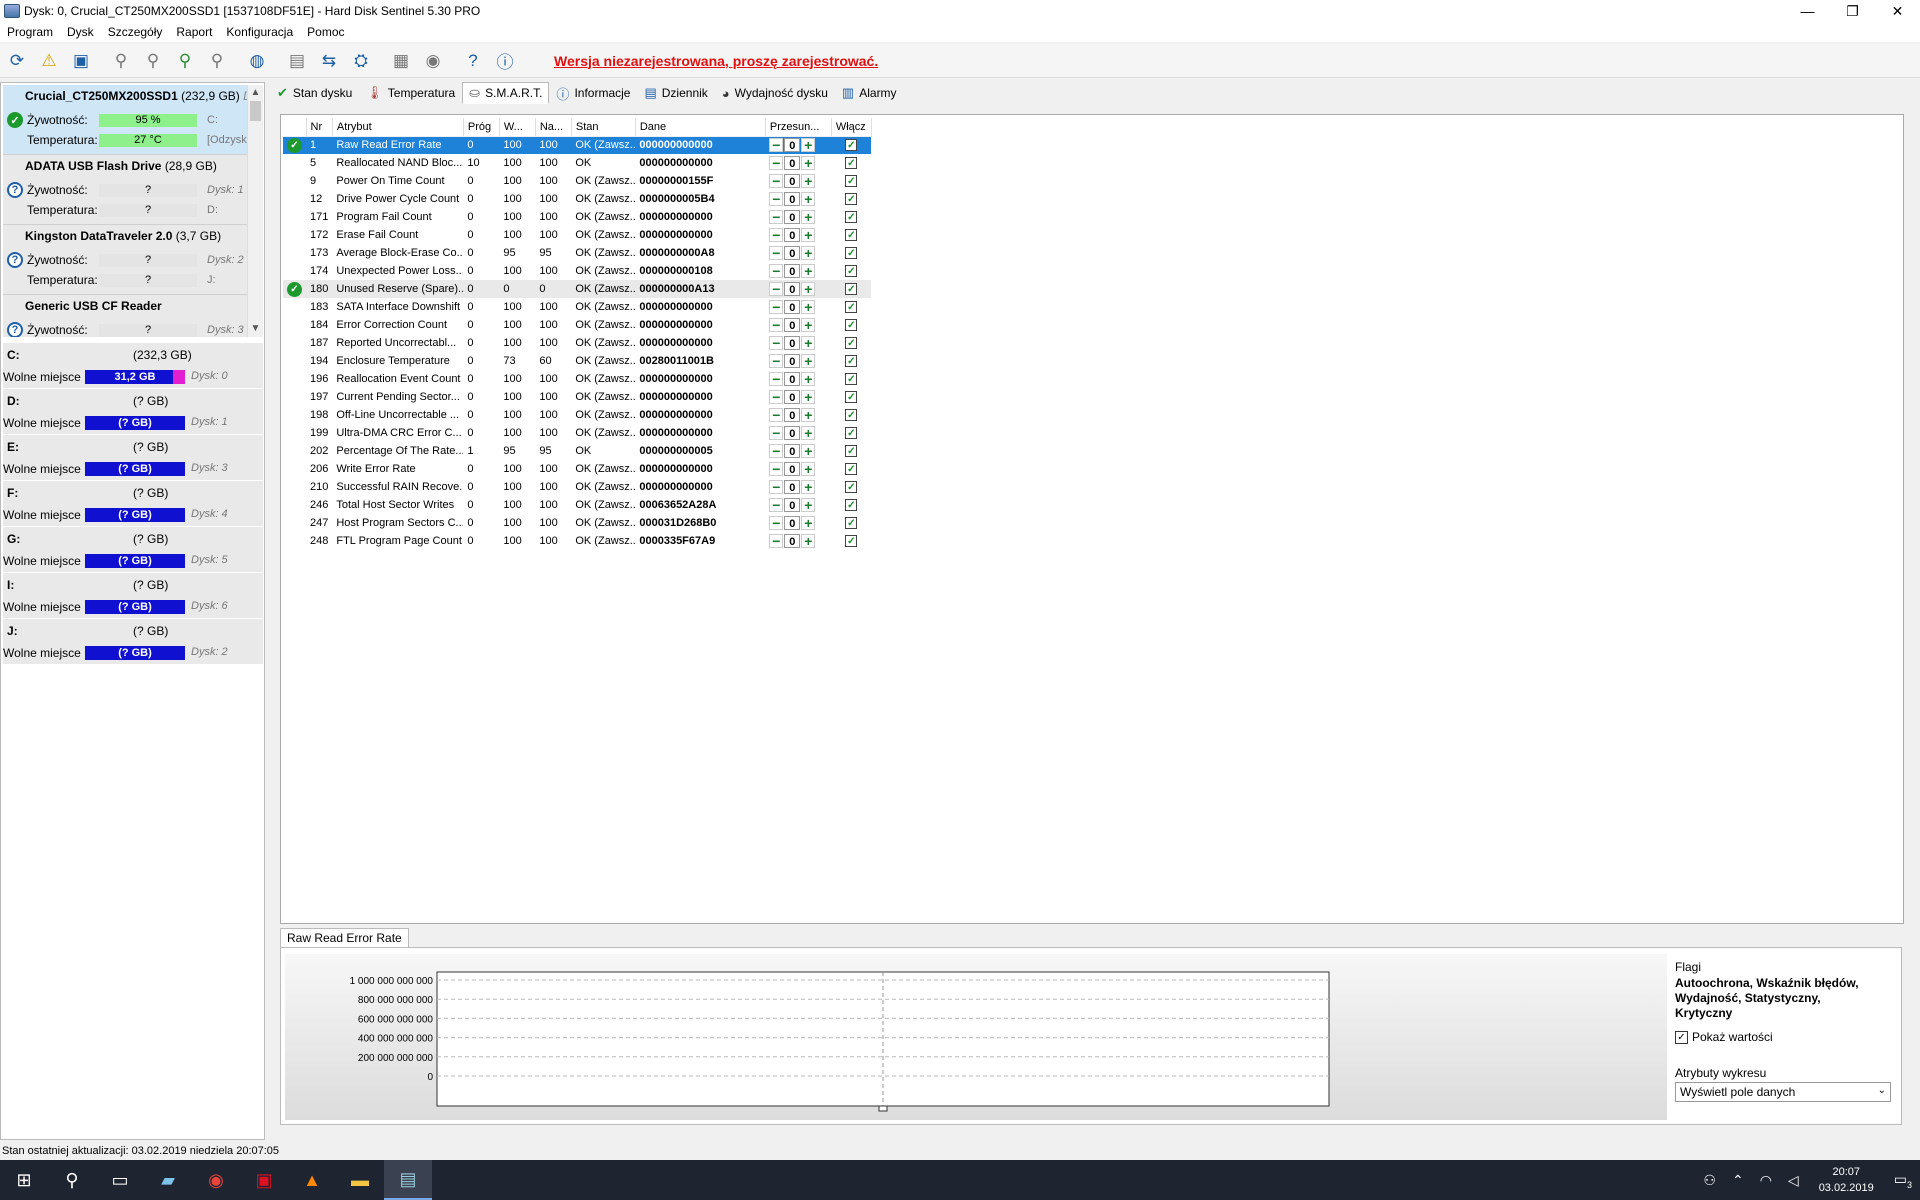  I want to click on col-icon, so click(295, 127).